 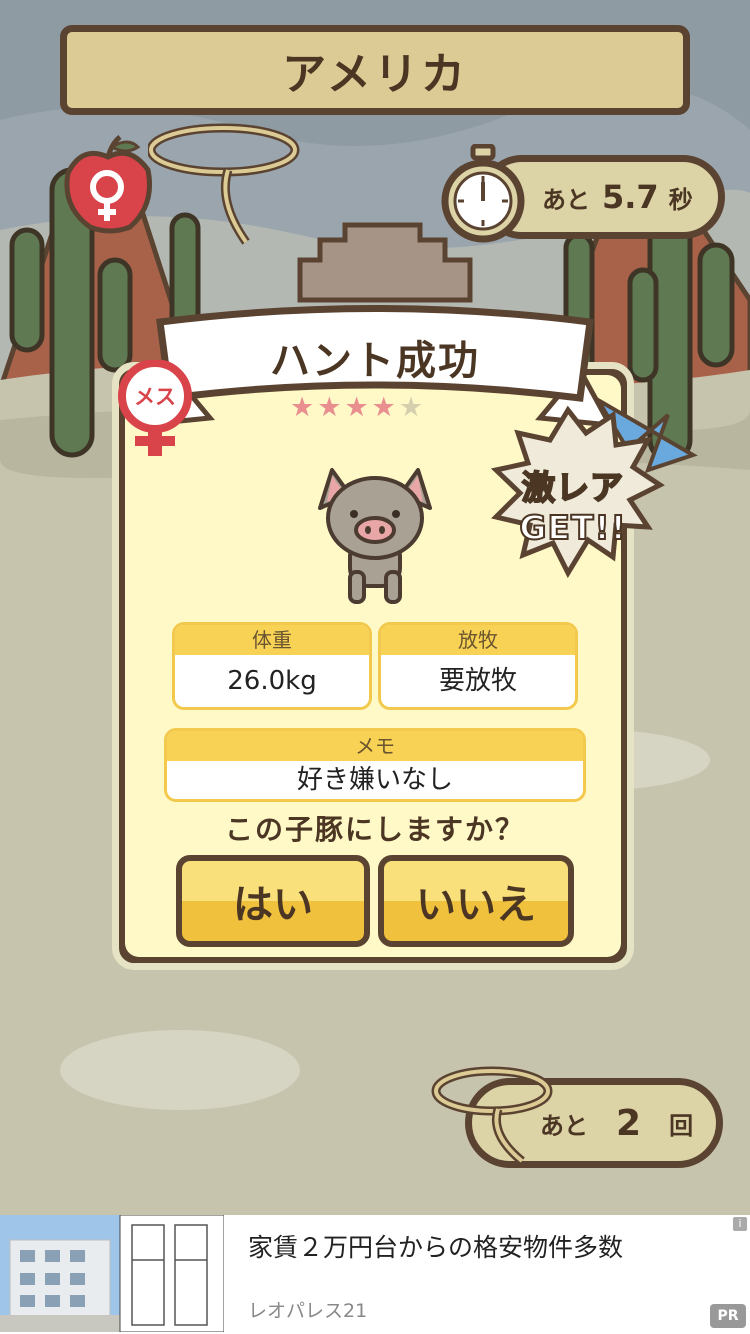 I want to click on pasture-stat: 放牧 要放牧, so click(x=478, y=666).